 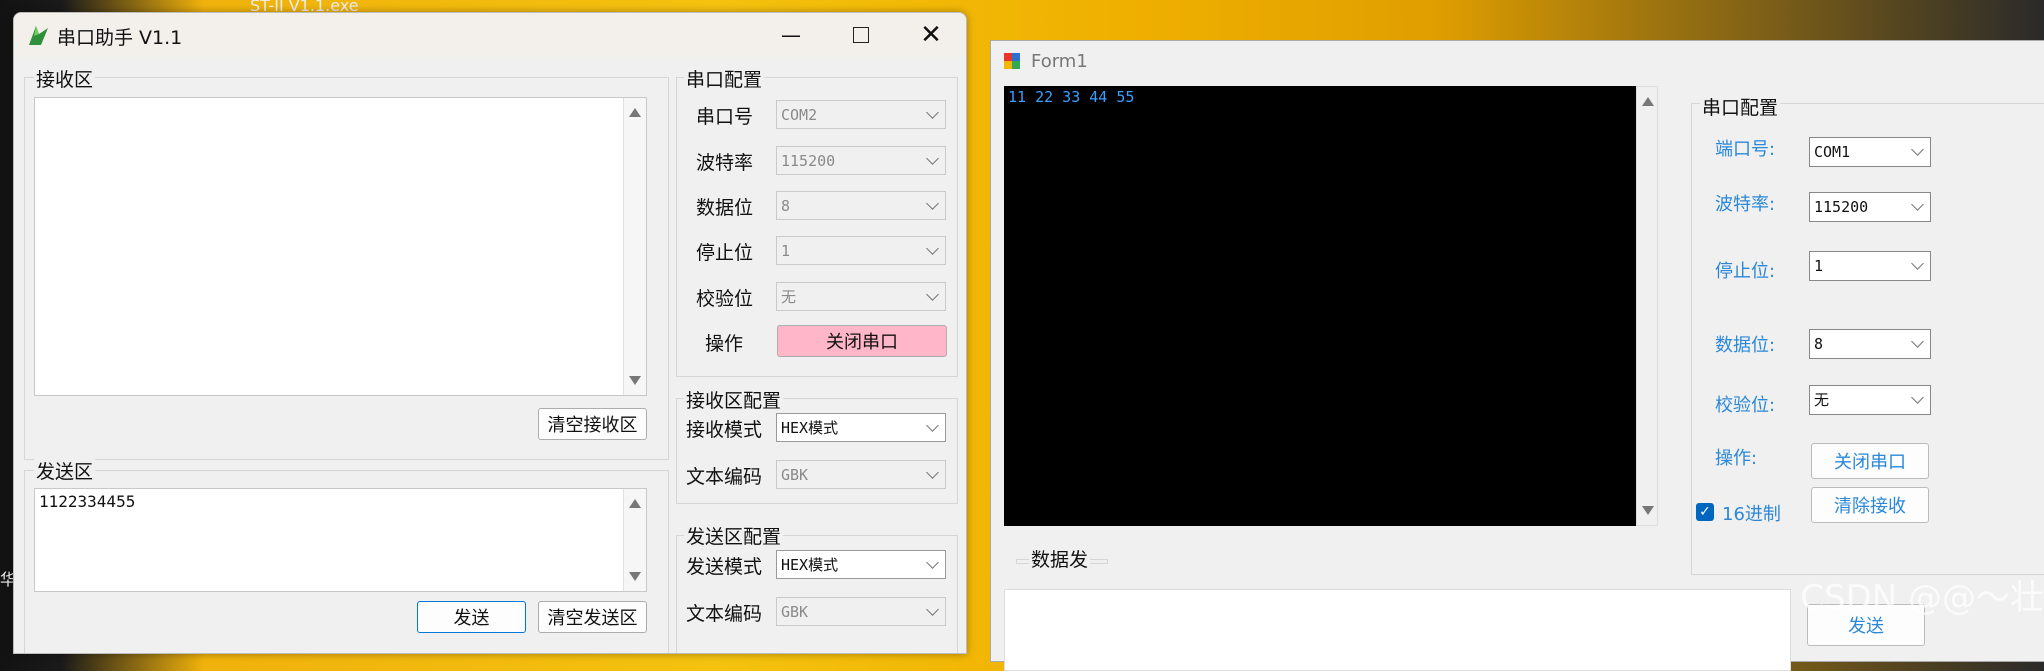 What do you see at coordinates (1751, 514) in the screenshot?
I see `hex-checkbox-label: 16进制` at bounding box center [1751, 514].